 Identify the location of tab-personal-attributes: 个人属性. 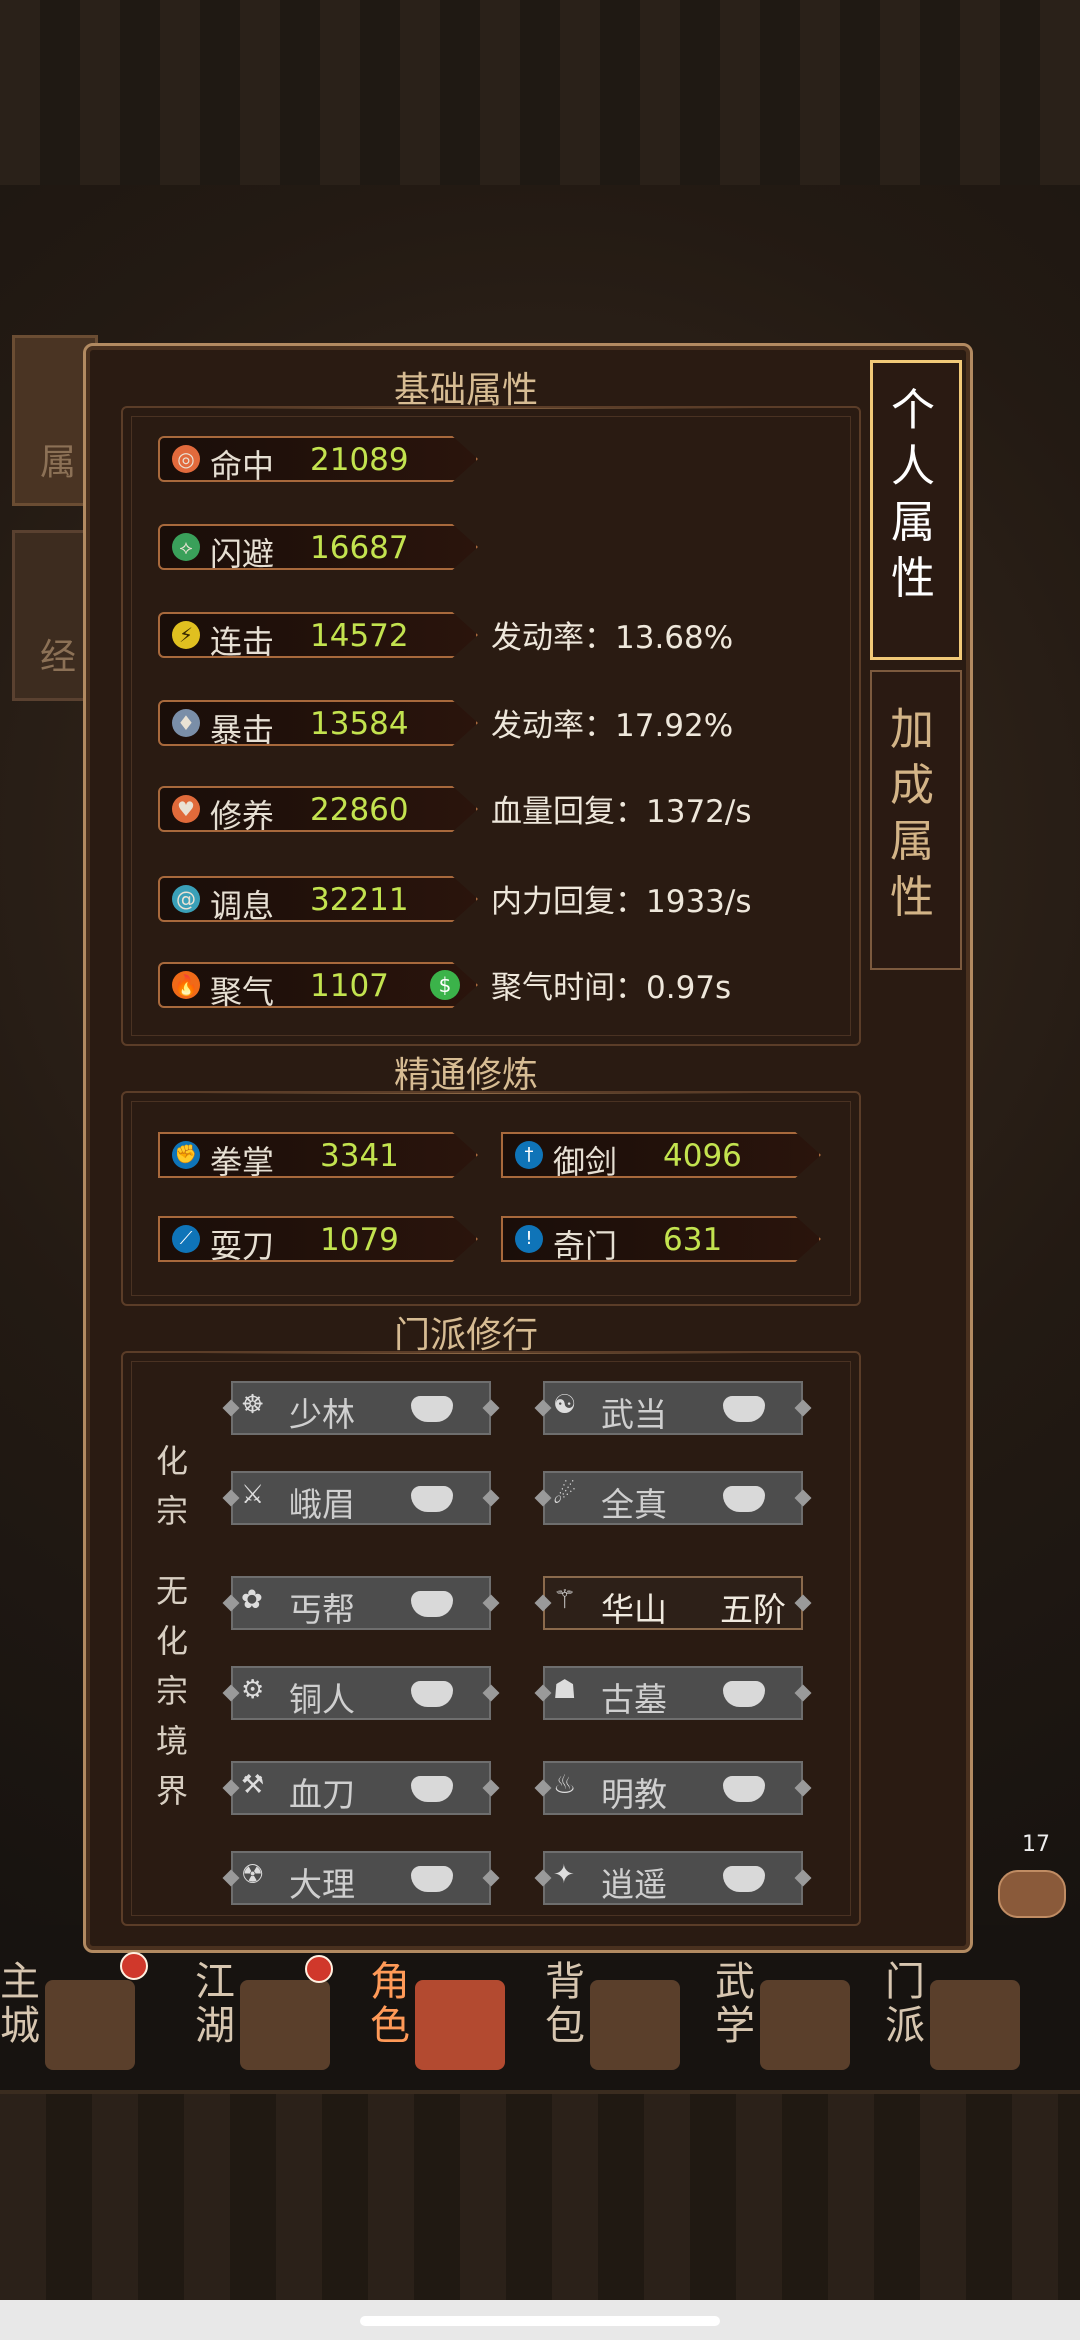
(916, 510).